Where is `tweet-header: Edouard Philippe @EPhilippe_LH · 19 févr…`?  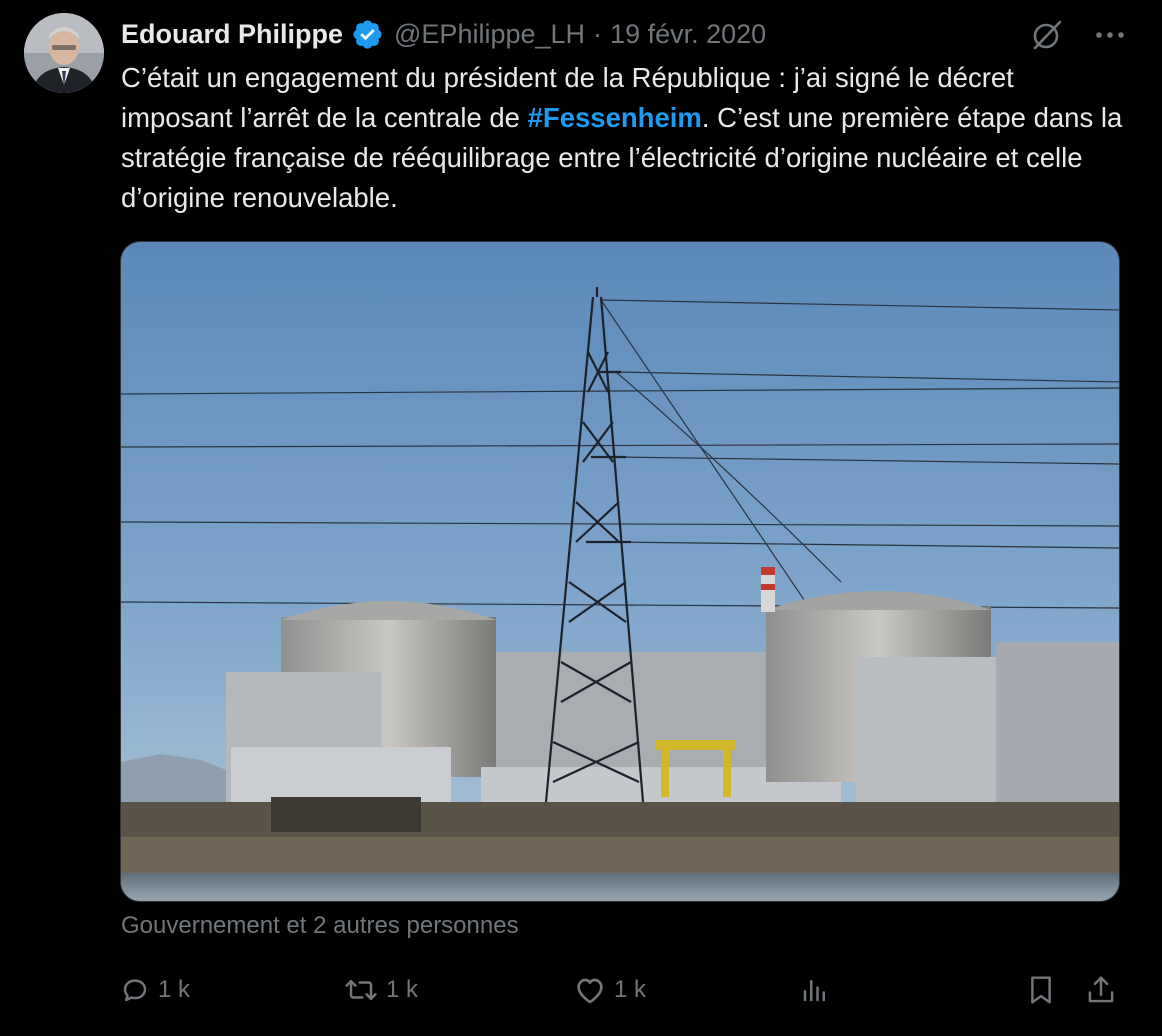
tweet-header: Edouard Philippe @EPhilippe_LH · 19 févr… is located at coordinates (443, 34).